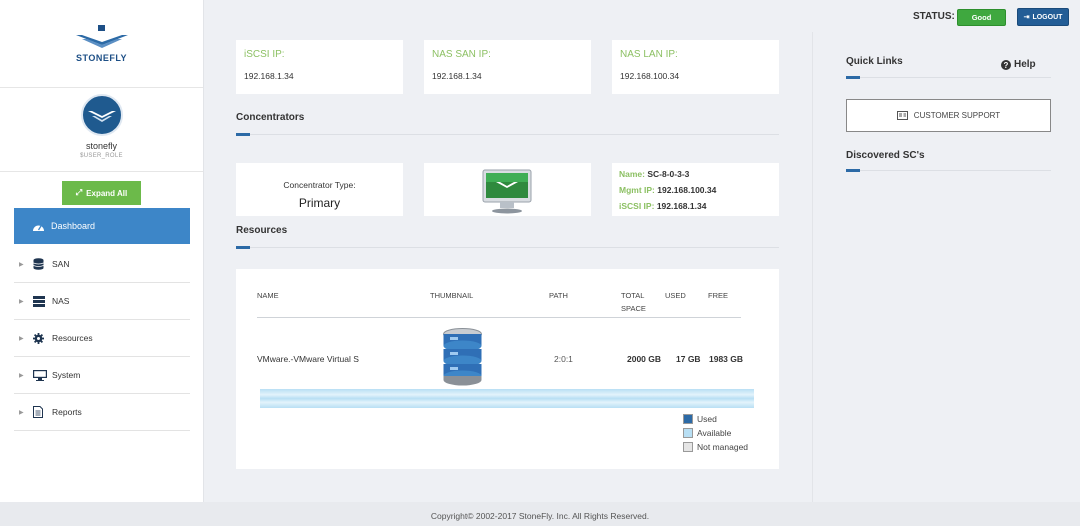 The image size is (1080, 526). Describe the element at coordinates (688, 359) in the screenshot. I see `resource-used: 17 GB` at that location.